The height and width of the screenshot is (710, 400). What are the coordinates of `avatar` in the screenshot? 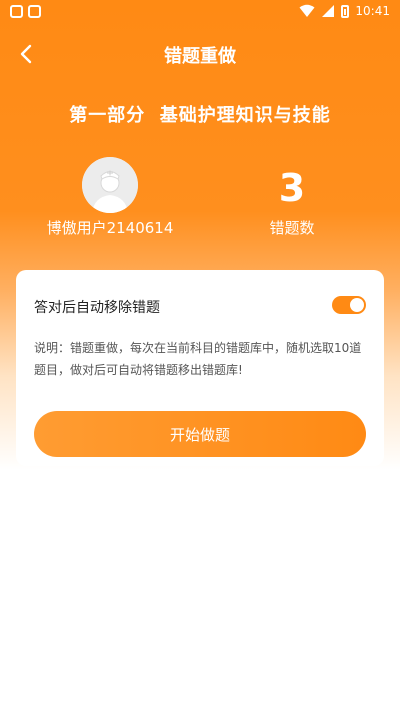 It's located at (110, 185).